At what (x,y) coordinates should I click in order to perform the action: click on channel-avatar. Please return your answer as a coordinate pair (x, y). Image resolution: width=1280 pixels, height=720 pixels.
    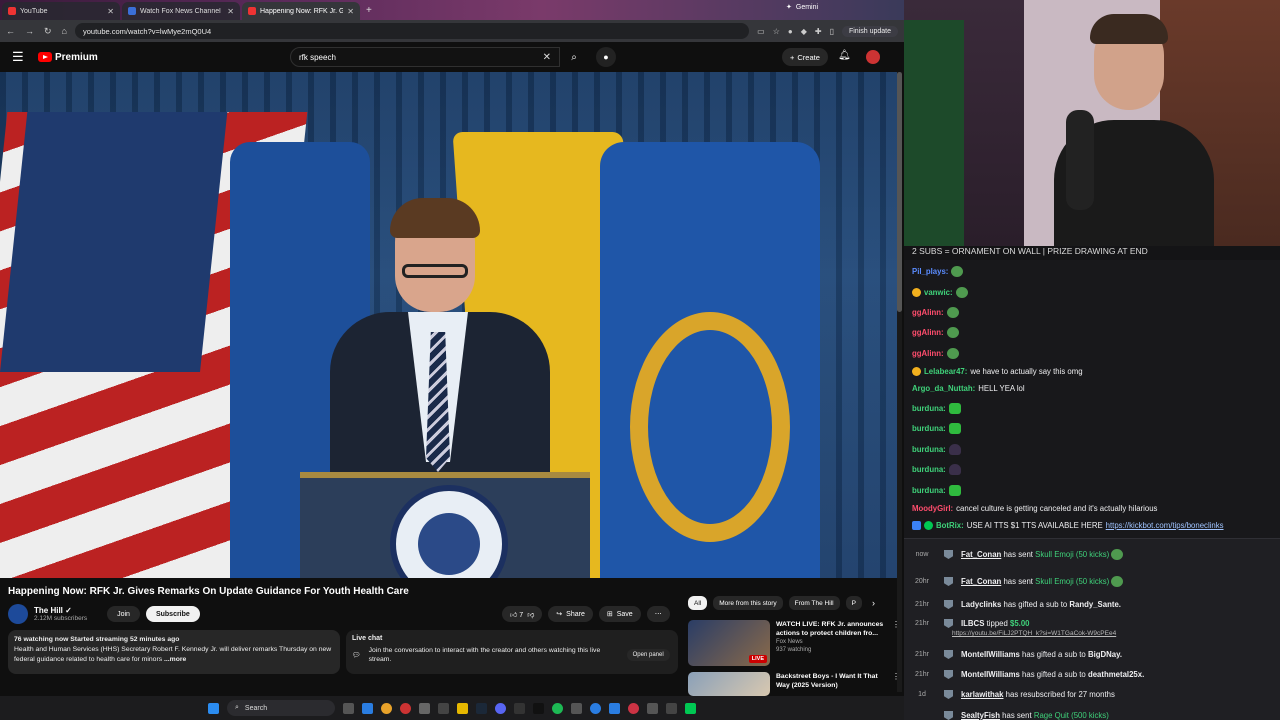
    Looking at the image, I should click on (18, 614).